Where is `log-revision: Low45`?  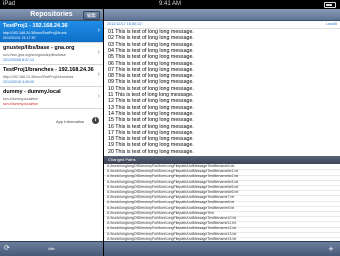 log-revision: Low45 is located at coordinates (331, 24).